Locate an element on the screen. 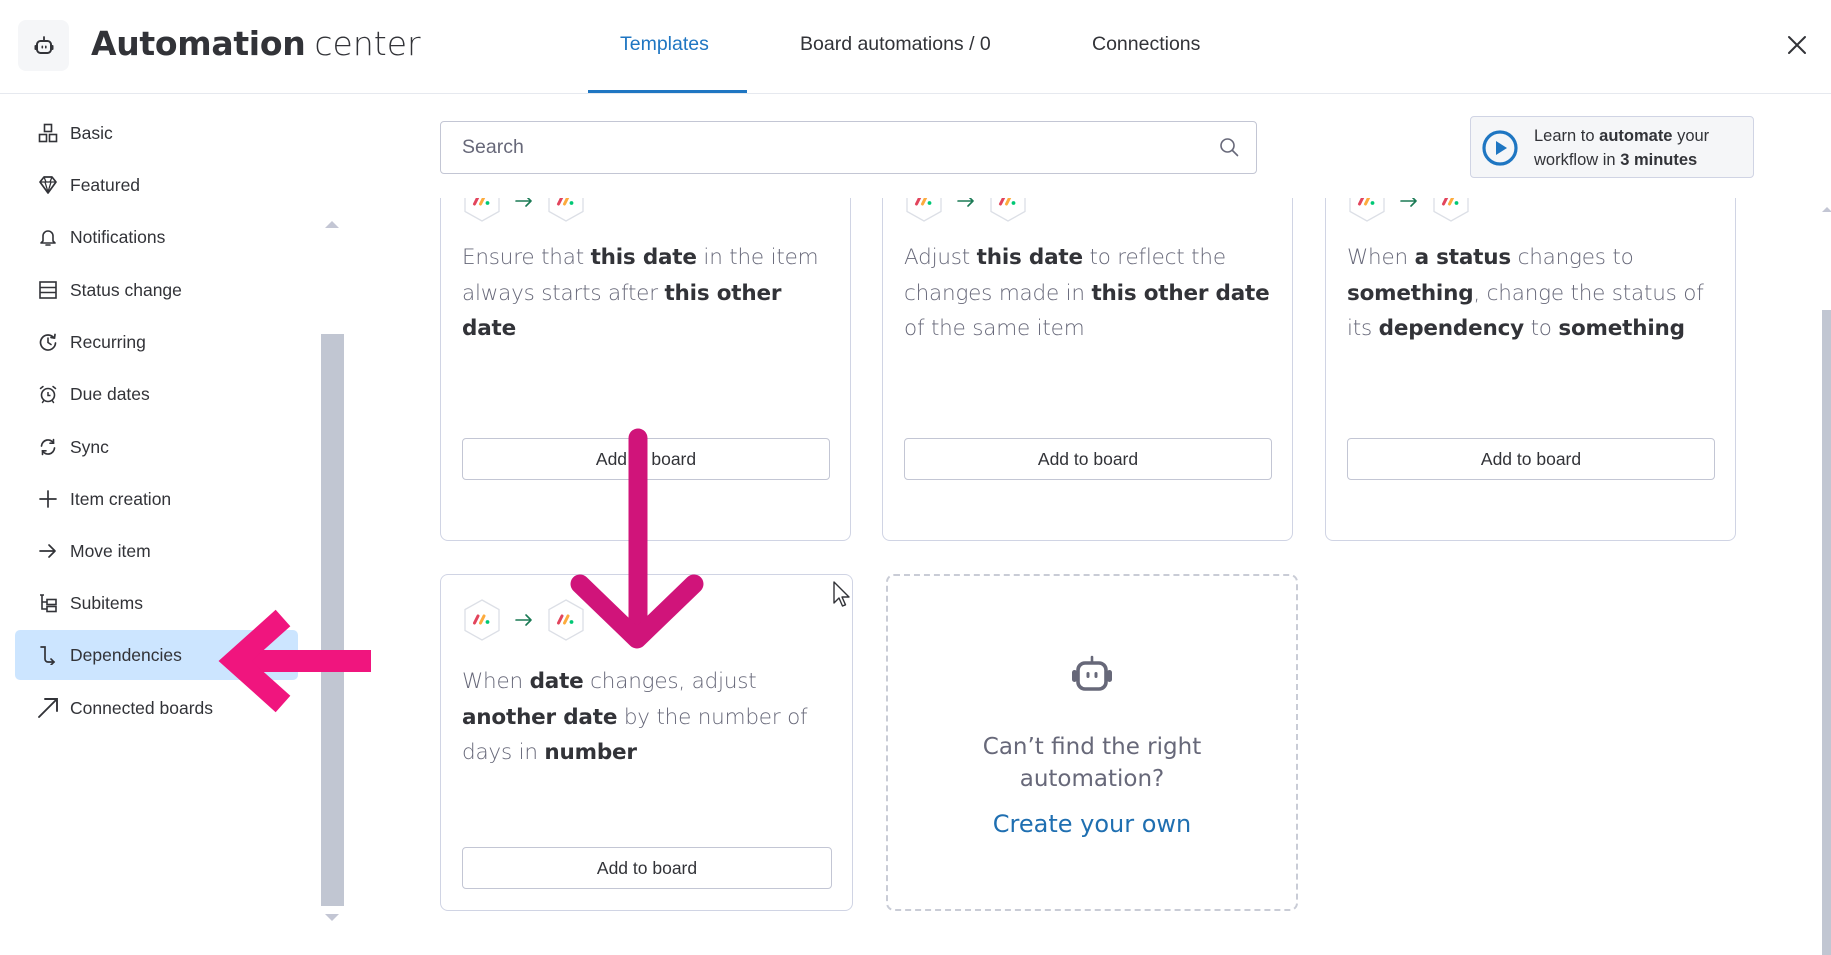 This screenshot has height=955, width=1831. description-text: When is located at coordinates (1381, 257).